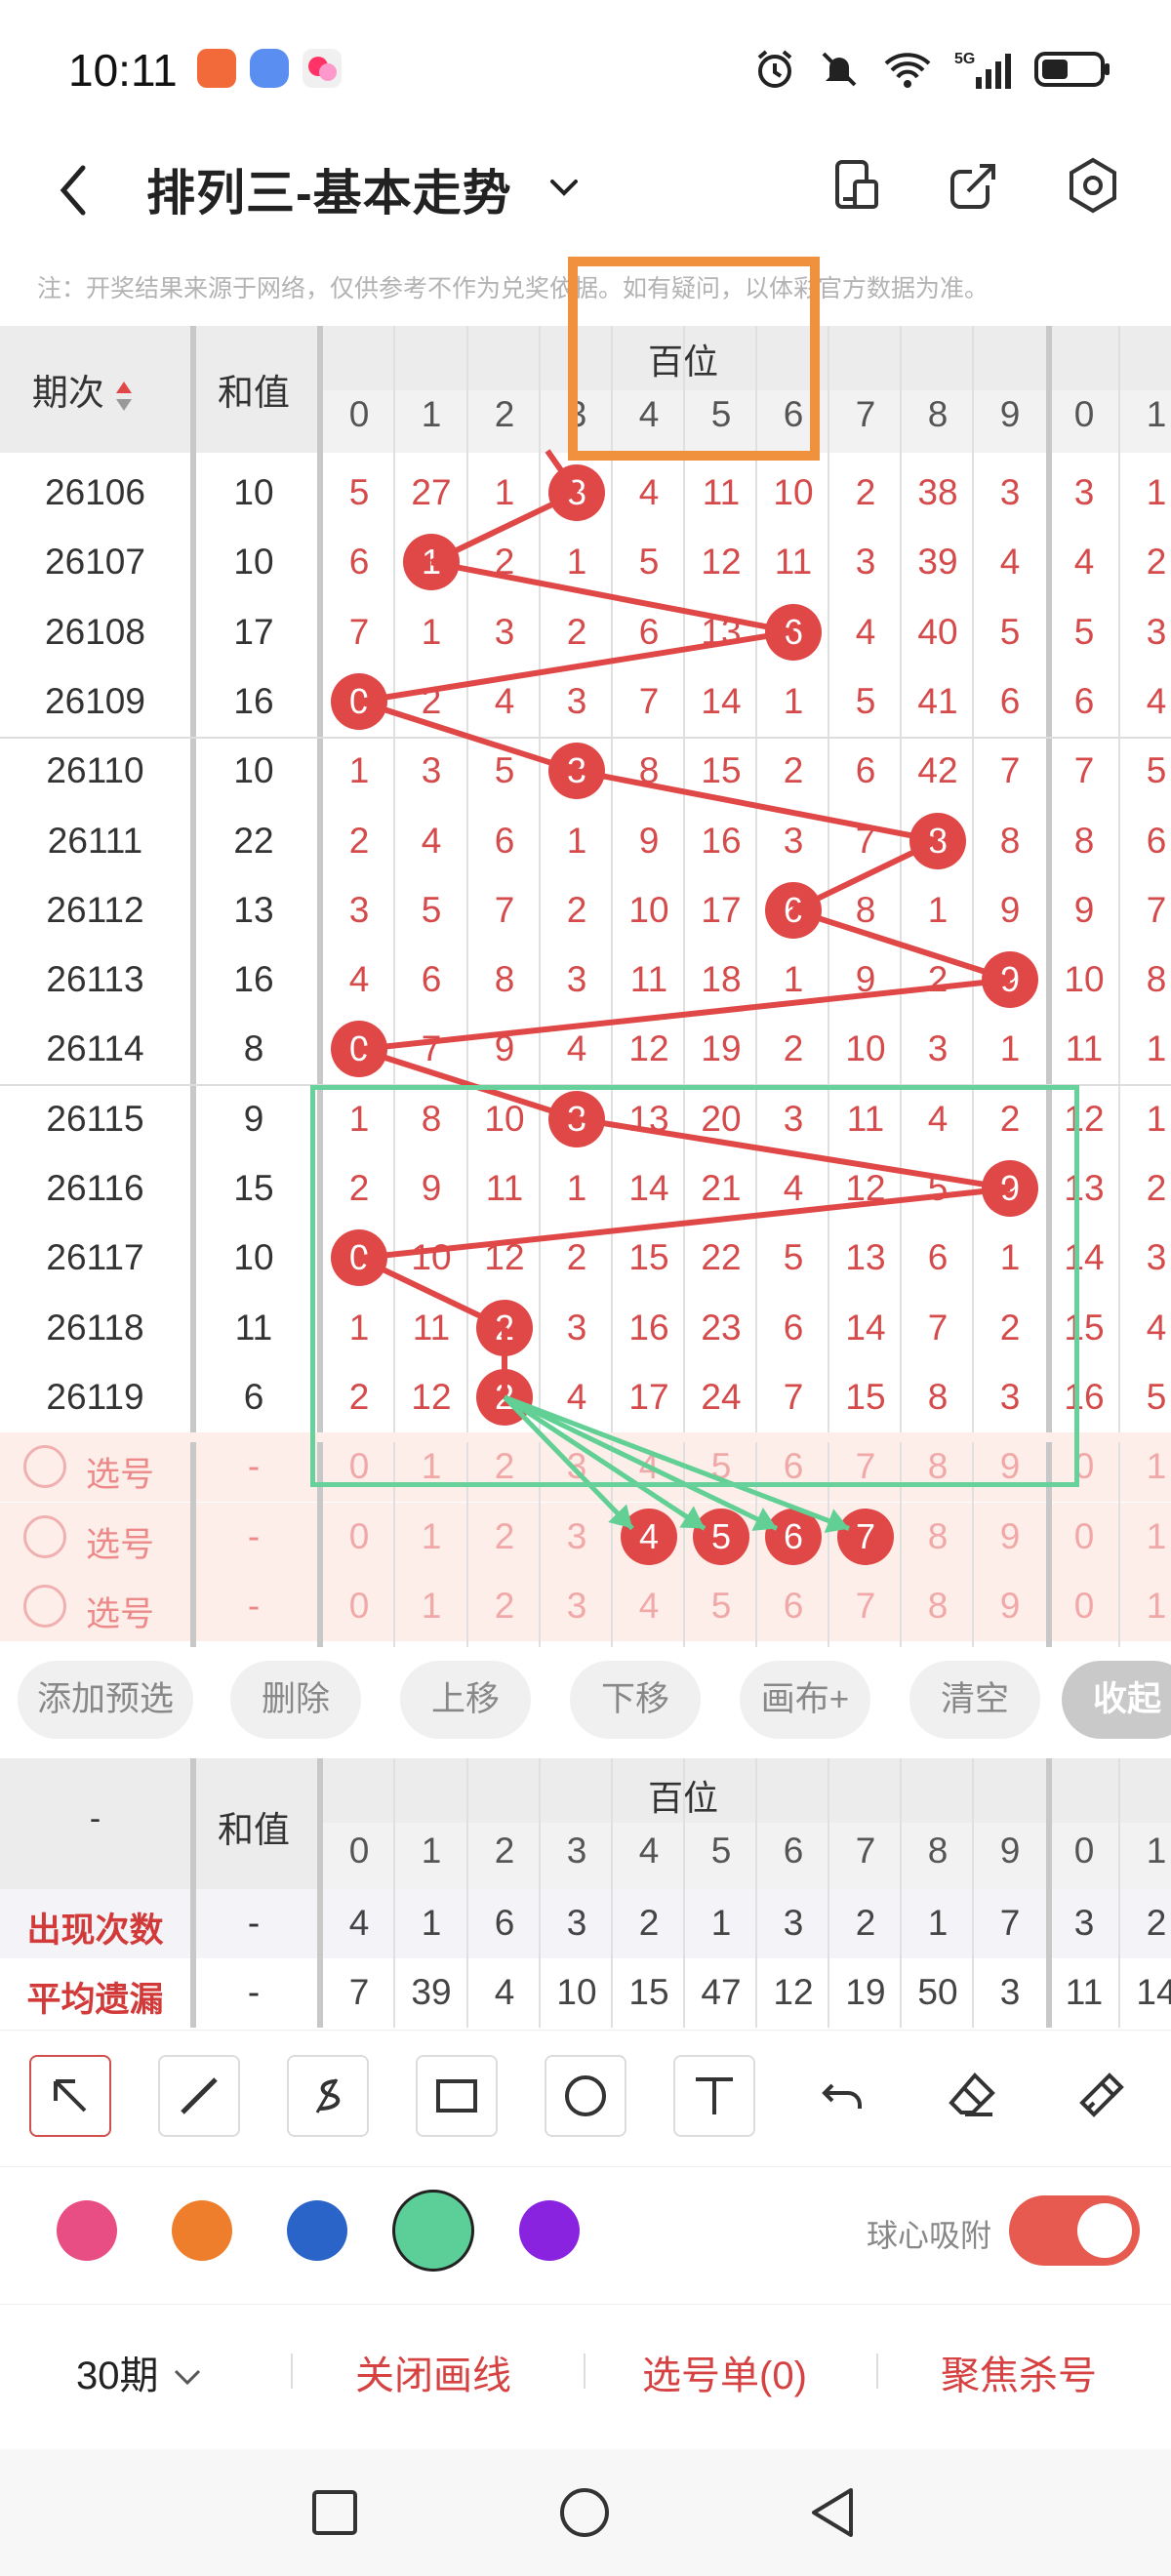 The image size is (1171, 2576). What do you see at coordinates (724, 2372) in the screenshot?
I see `pick-list-button: 选号单(0)` at bounding box center [724, 2372].